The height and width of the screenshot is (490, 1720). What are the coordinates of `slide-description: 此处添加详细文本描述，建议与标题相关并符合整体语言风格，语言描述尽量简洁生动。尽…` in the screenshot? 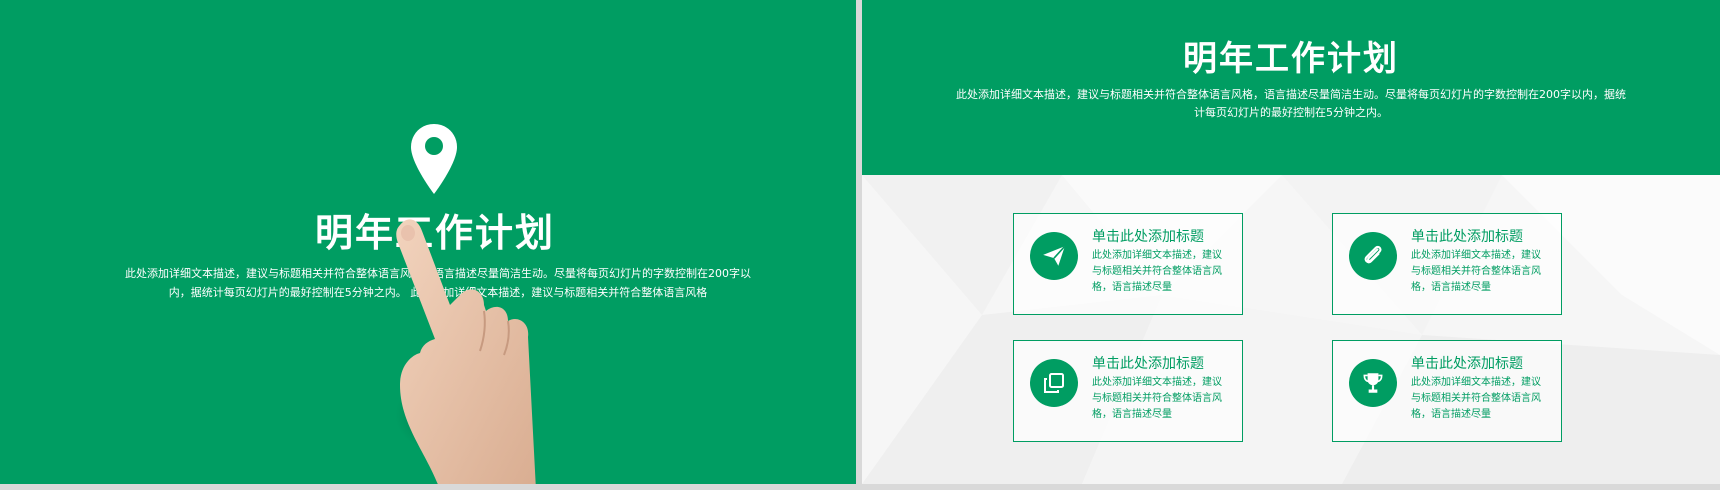 It's located at (1291, 103).